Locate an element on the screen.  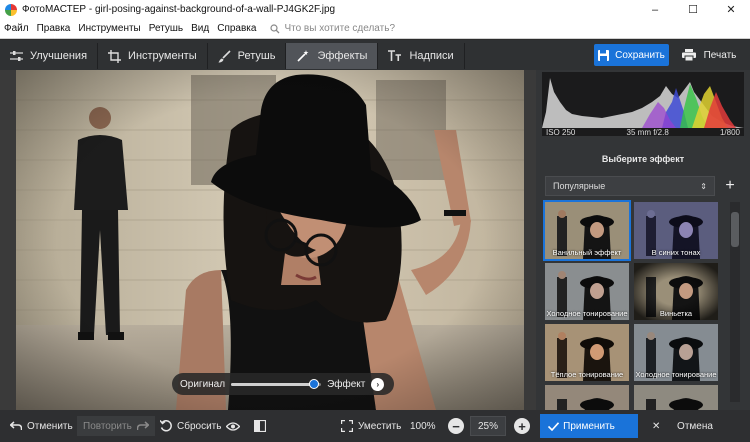
tab-text-label: Надписи is located at coordinates (431, 56).